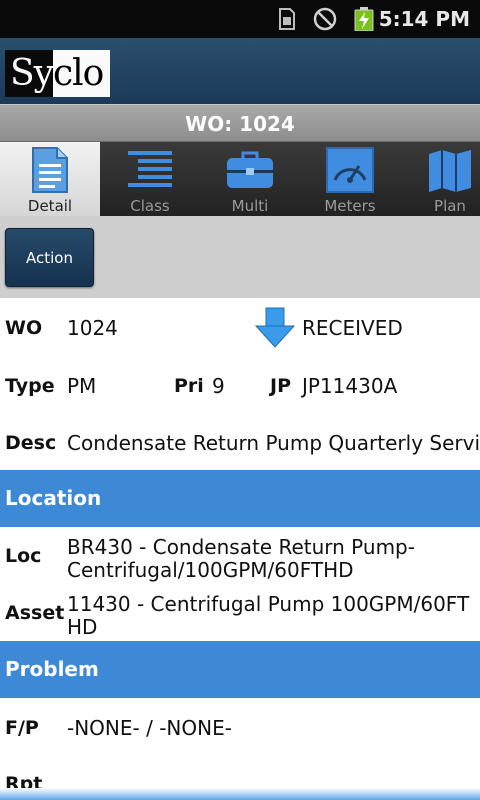 Image resolution: width=480 pixels, height=800 pixels. What do you see at coordinates (240, 19) in the screenshot?
I see `status-bar: 5:14 PM` at bounding box center [240, 19].